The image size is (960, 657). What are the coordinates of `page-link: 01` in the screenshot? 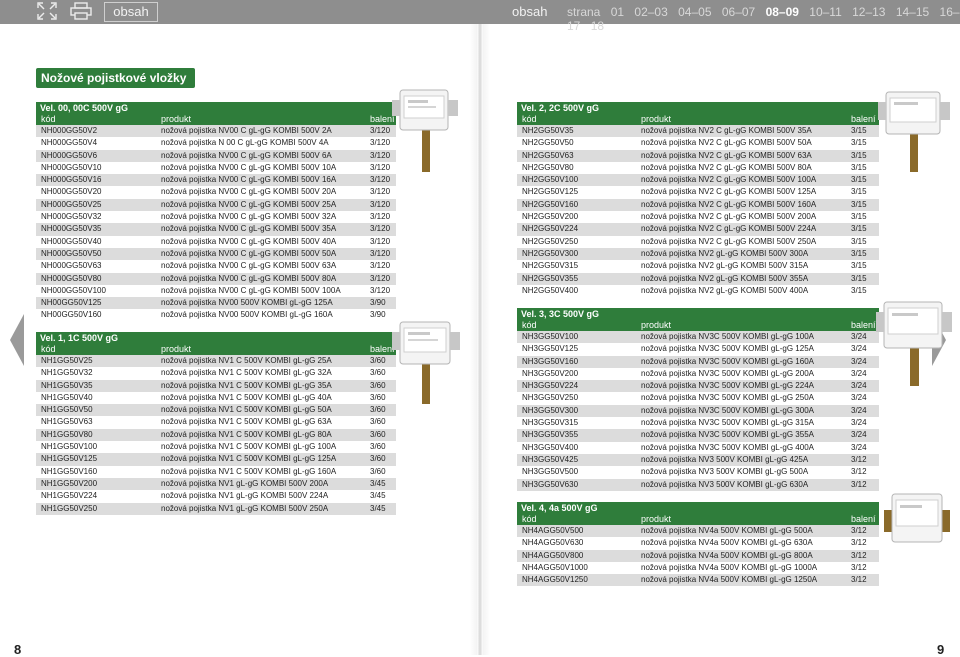 It's located at (617, 12).